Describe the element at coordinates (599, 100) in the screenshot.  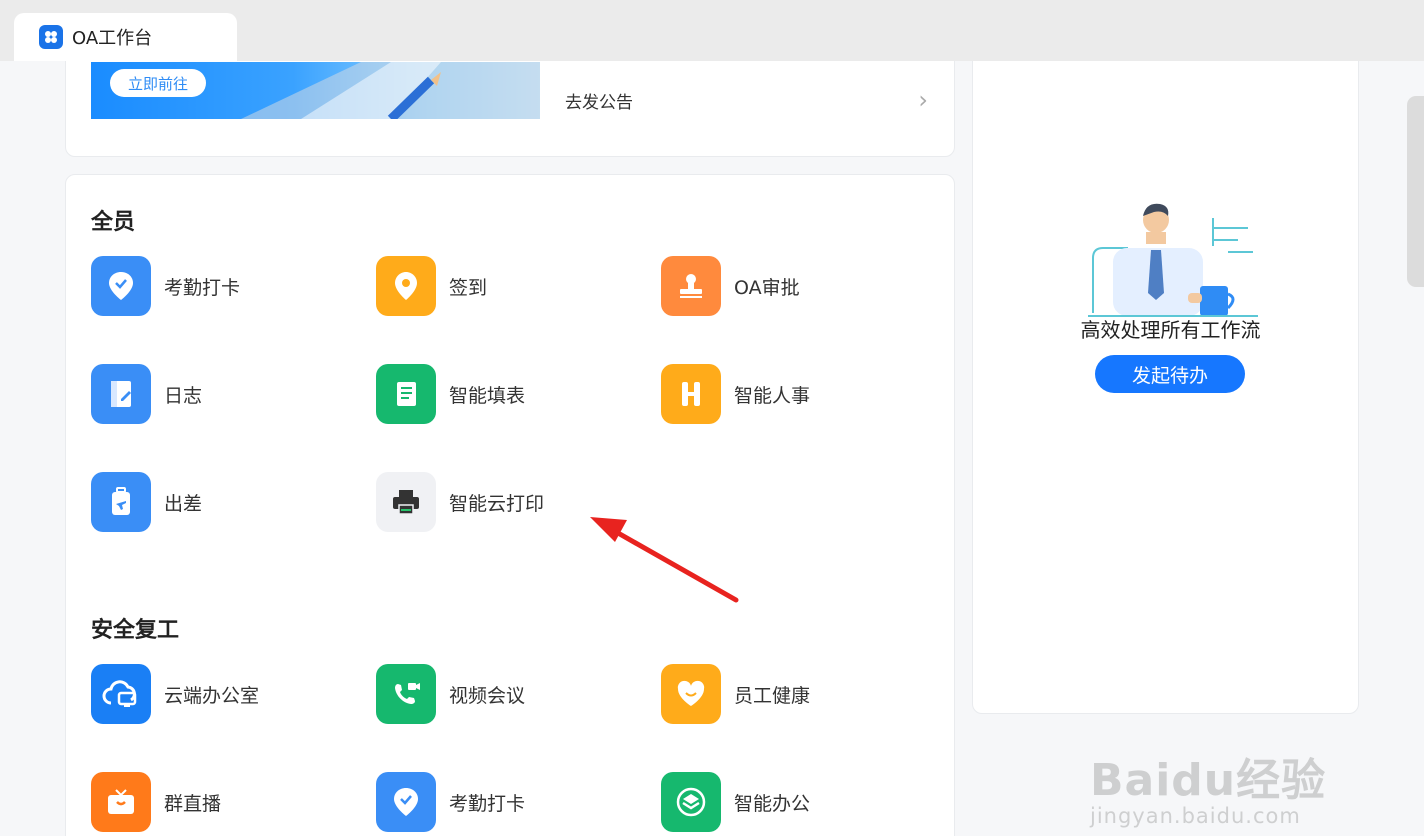
I see `post-announcement-link: 去发公告` at that location.